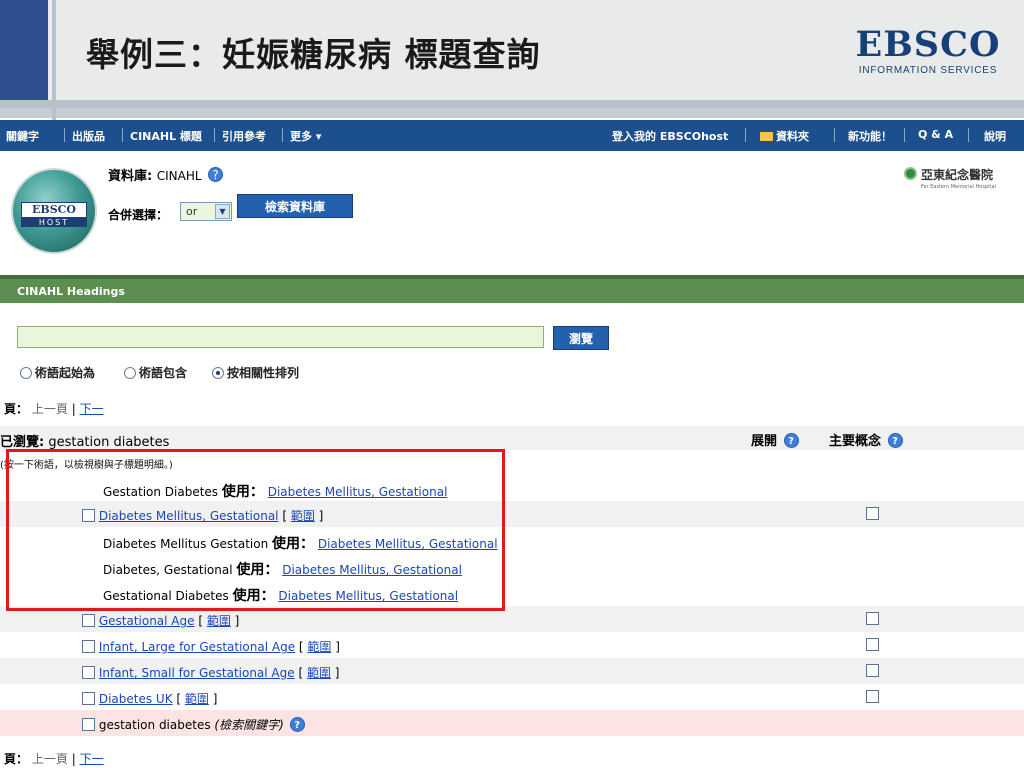  What do you see at coordinates (581, 338) in the screenshot?
I see `browse-button: 瀏覽` at bounding box center [581, 338].